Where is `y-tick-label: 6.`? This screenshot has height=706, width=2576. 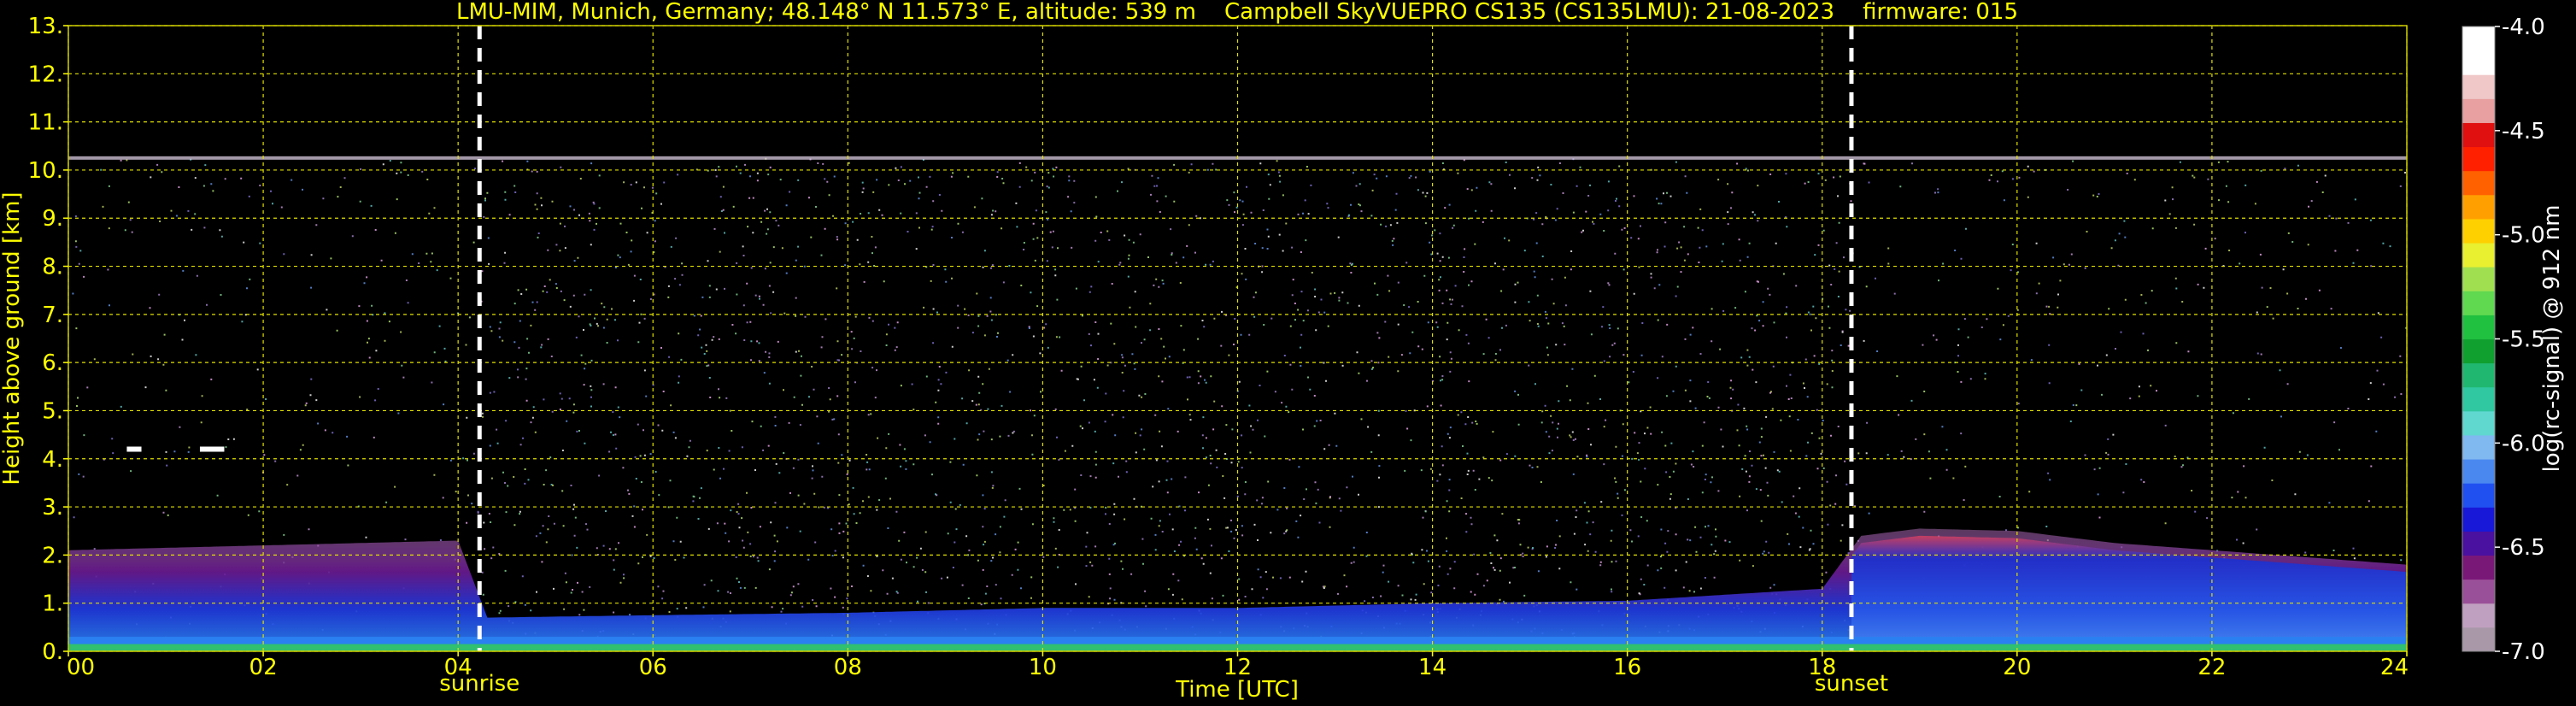
y-tick-label: 6. is located at coordinates (52, 363).